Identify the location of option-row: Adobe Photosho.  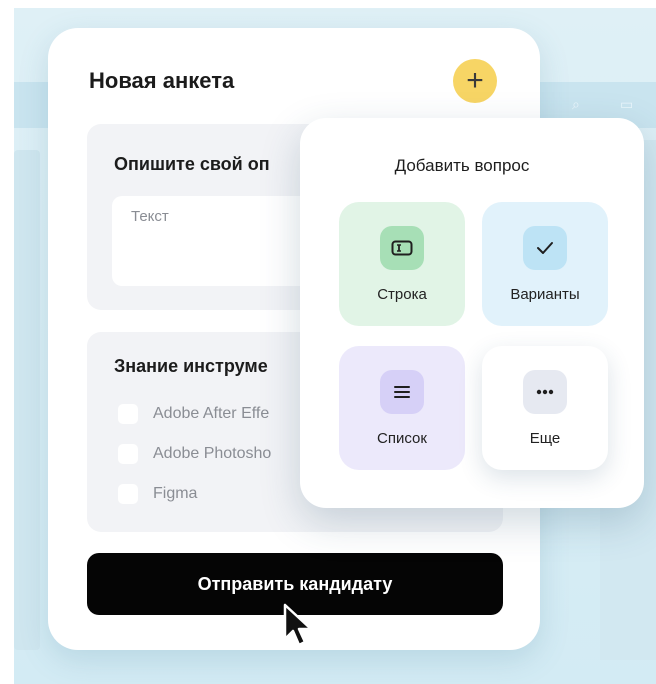
(194, 454).